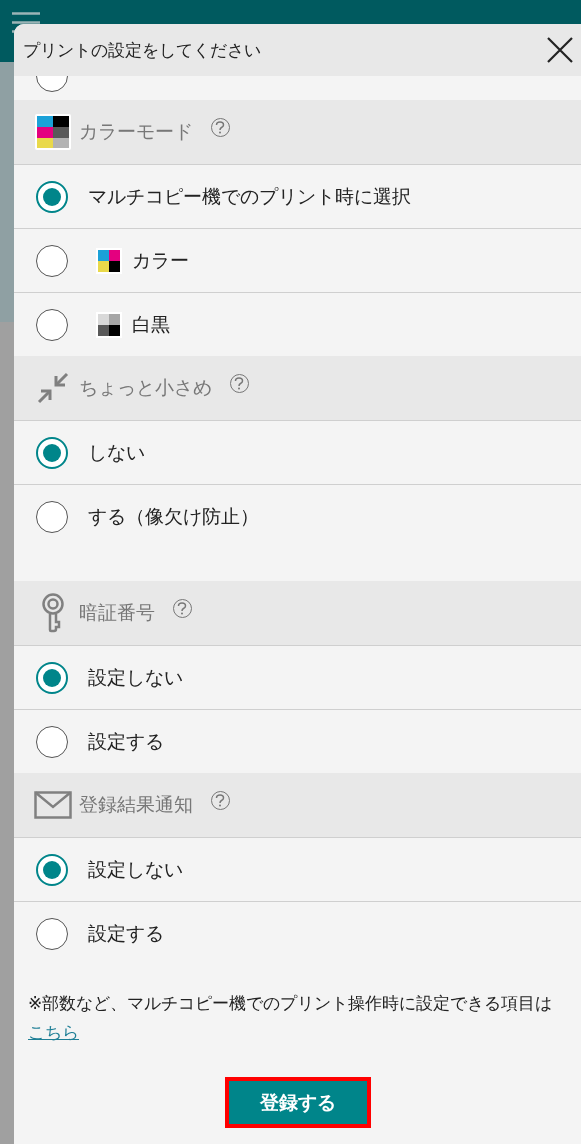 This screenshot has height=1144, width=581. I want to click on option-label: 白黒, so click(151, 324).